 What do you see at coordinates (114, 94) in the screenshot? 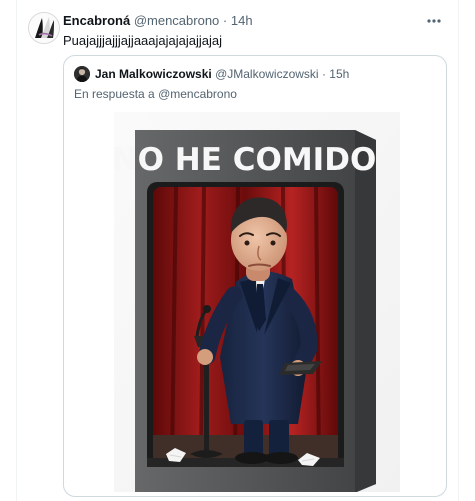
I see `reply-prefix: En respuesta a` at bounding box center [114, 94].